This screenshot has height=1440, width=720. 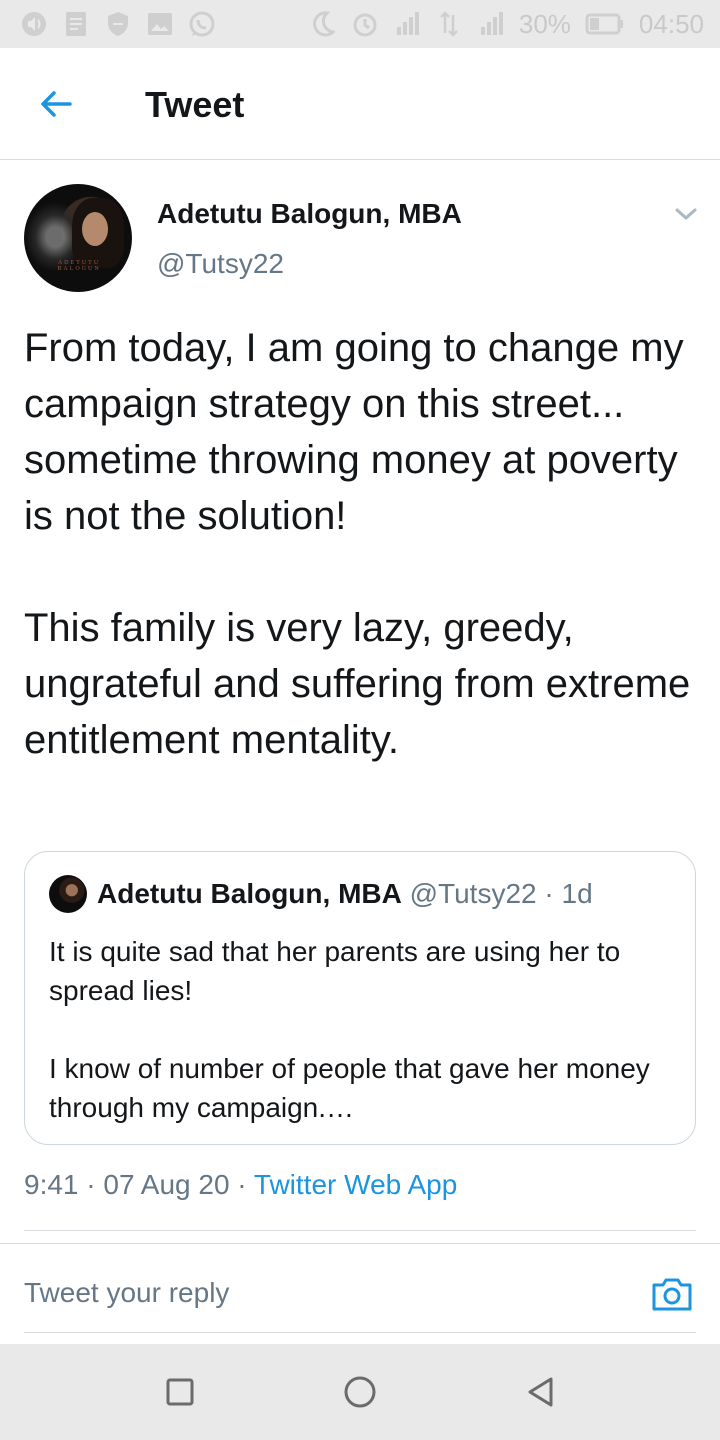 I want to click on alarm-icon, so click(x=365, y=24).